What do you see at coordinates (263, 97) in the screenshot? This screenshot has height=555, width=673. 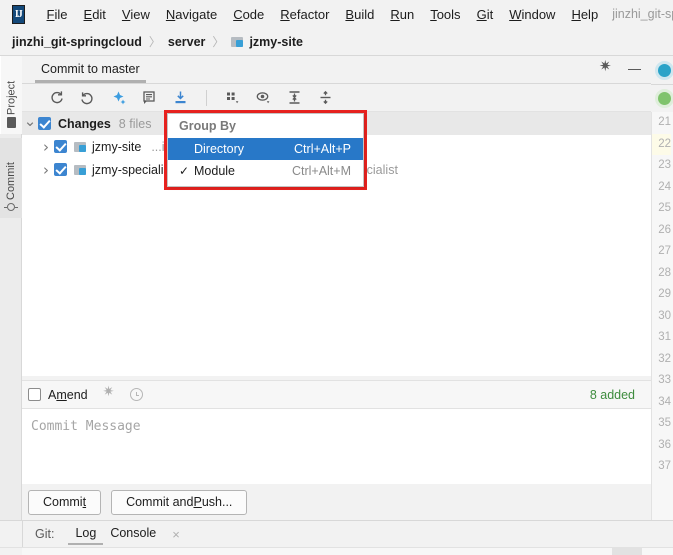 I see `preview-icon` at bounding box center [263, 97].